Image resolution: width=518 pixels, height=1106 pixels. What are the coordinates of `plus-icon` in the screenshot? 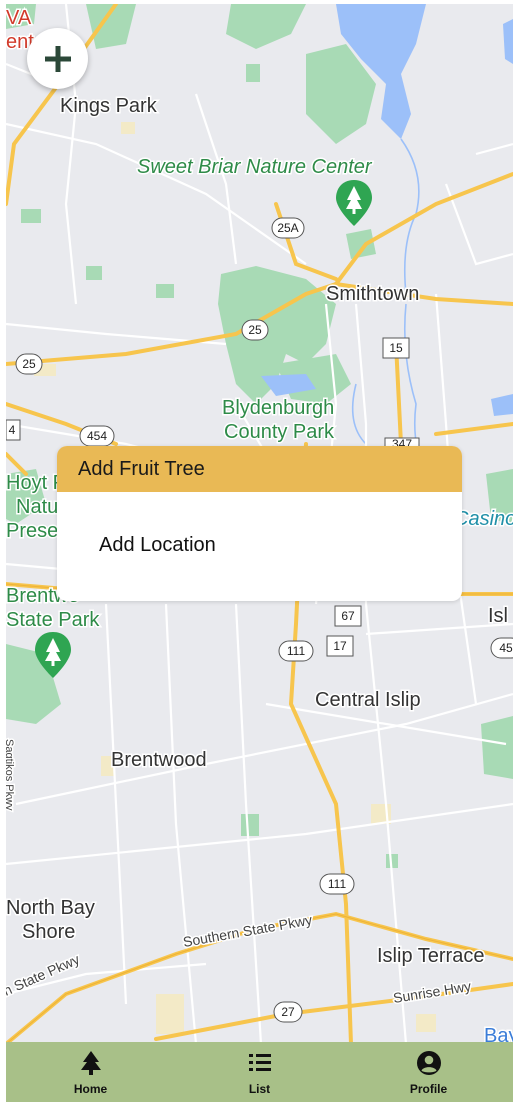 It's located at (57, 58).